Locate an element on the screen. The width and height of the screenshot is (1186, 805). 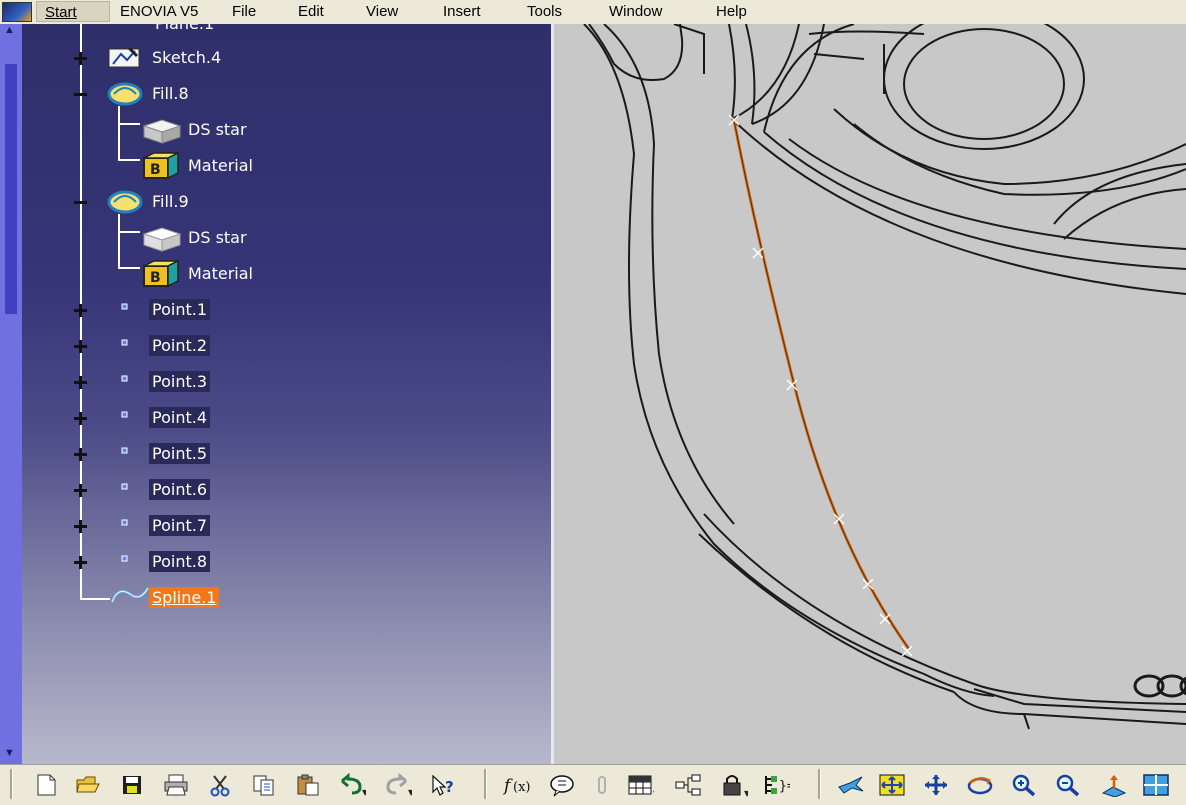
menu-start: Start is located at coordinates (73, 11).